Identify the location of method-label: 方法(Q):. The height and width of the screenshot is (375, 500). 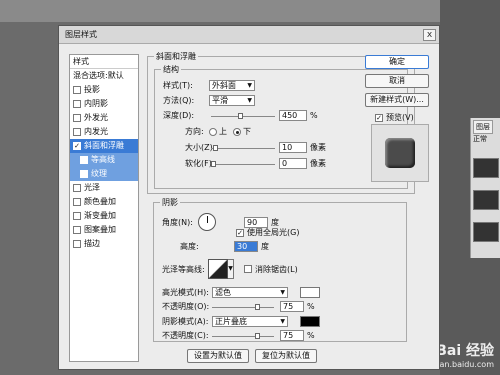
(179, 100).